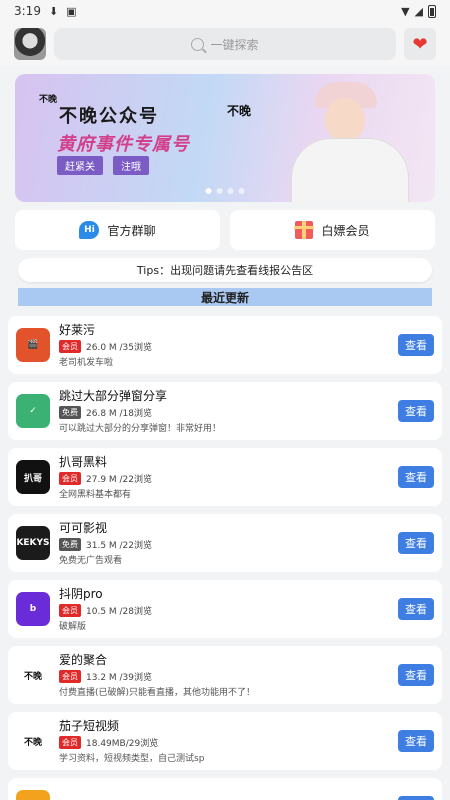  I want to click on app-icon-text: 🎬, so click(33, 345).